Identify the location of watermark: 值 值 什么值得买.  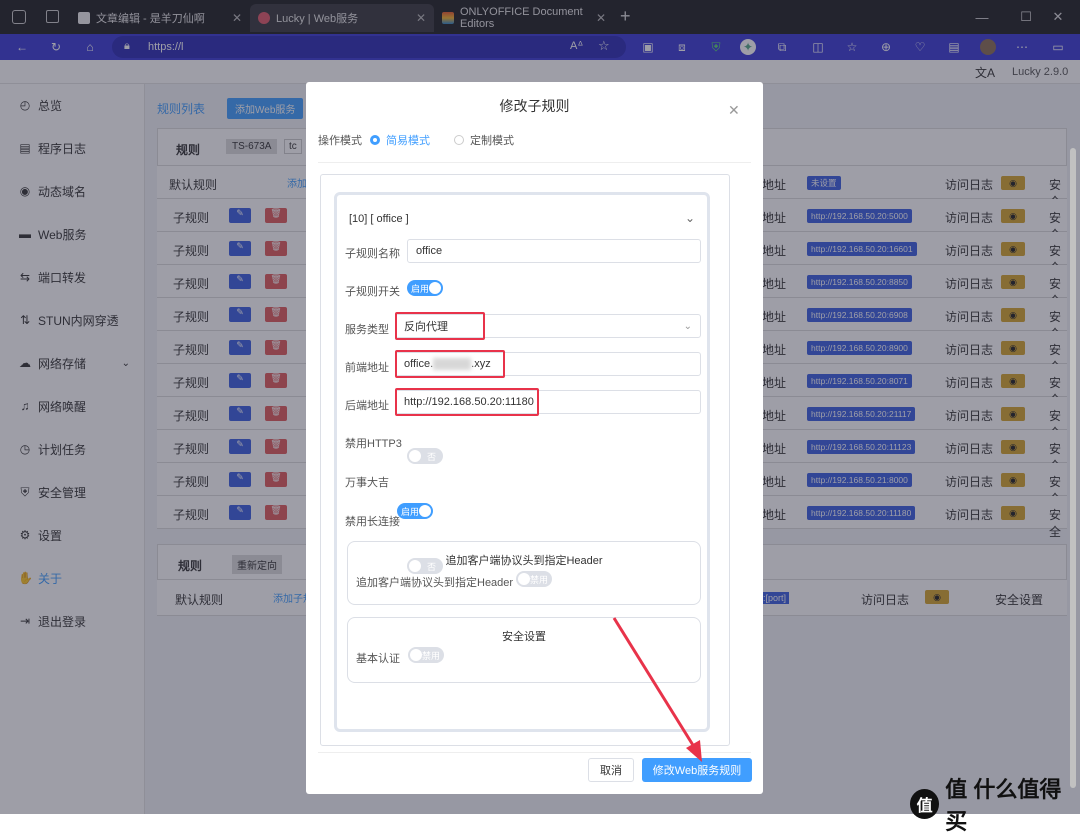
(995, 804).